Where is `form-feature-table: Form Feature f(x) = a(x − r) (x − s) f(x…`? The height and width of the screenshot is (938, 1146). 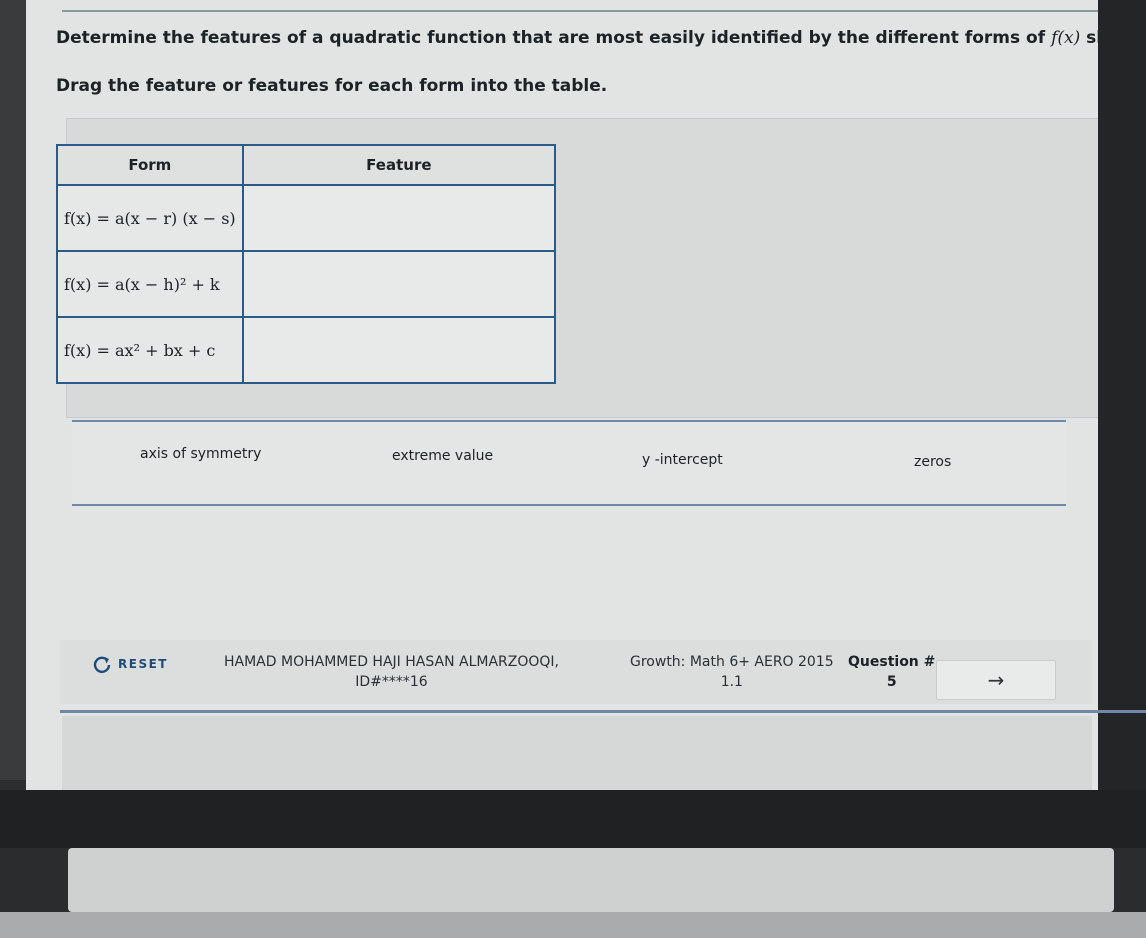
form-feature-table: Form Feature f(x) = a(x − r) (x − s) f(x… is located at coordinates (306, 264).